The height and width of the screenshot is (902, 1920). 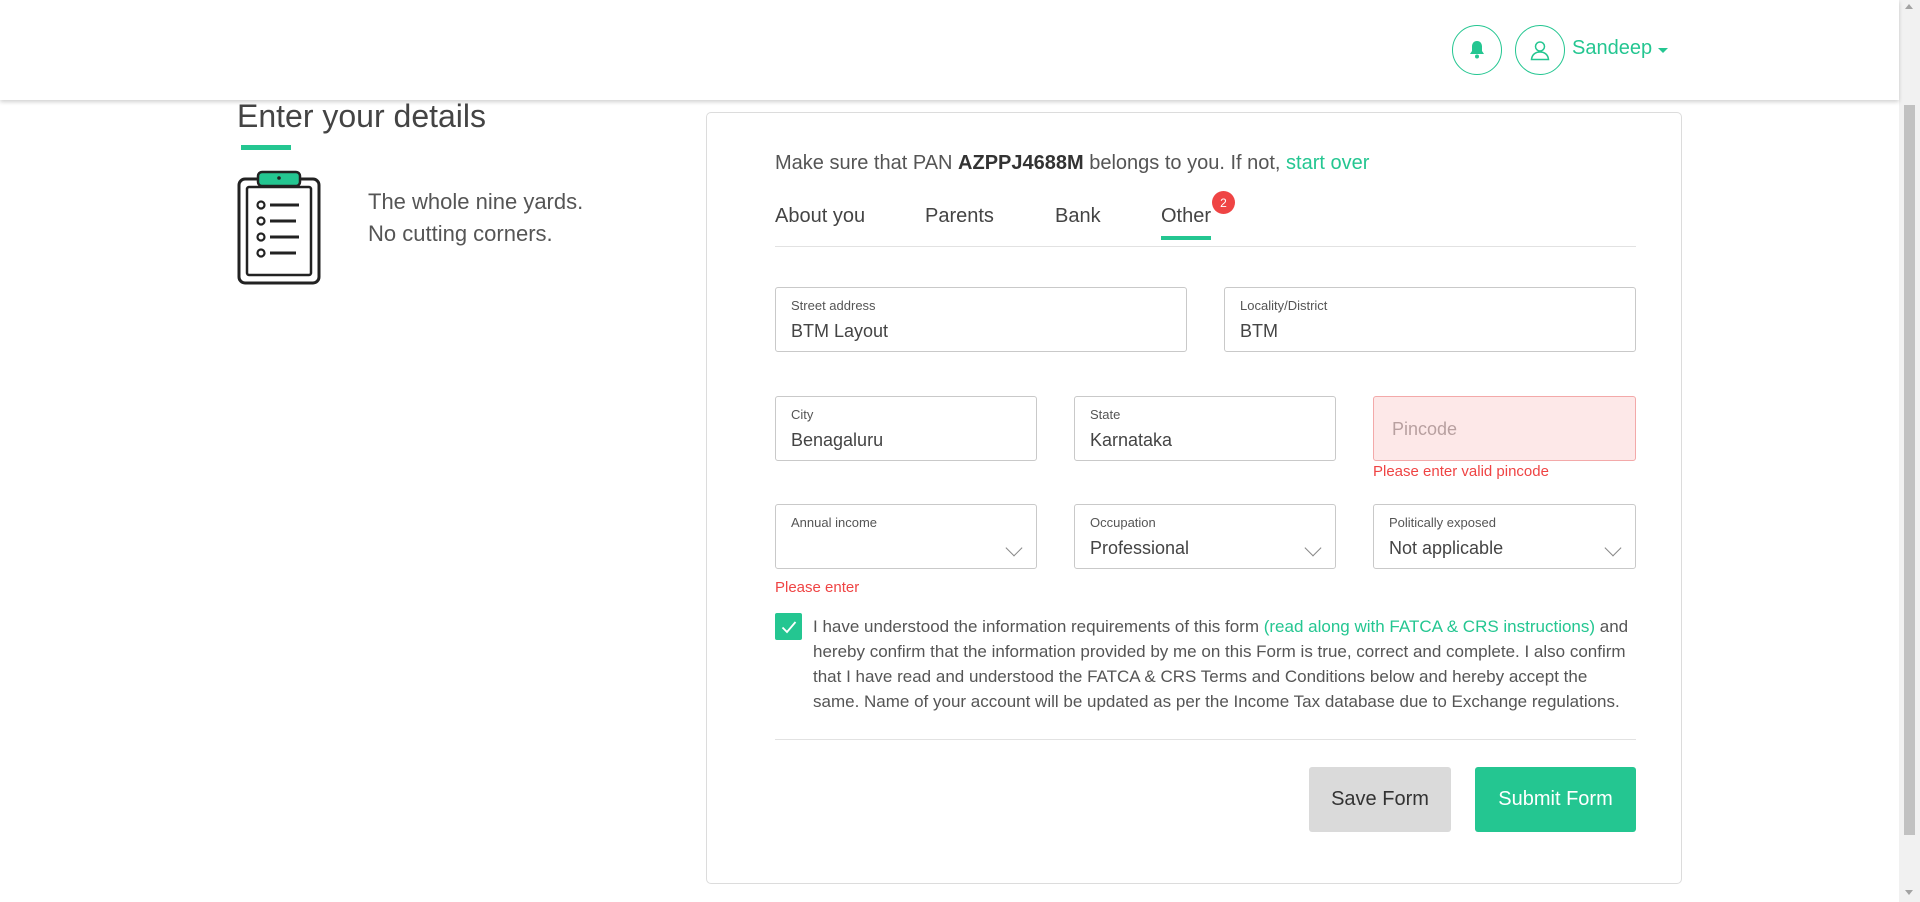 I want to click on tab-other: Other, so click(x=1186, y=222).